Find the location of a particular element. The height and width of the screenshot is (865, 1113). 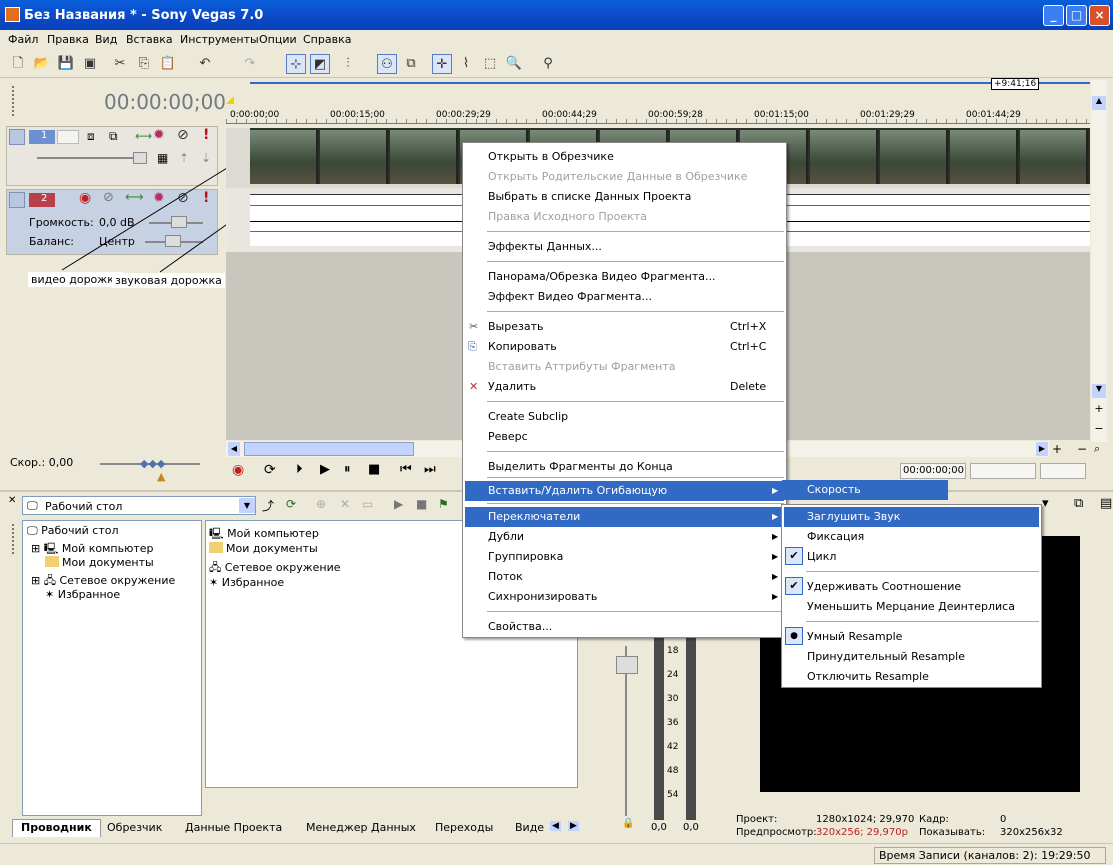

record-icon: ◉ is located at coordinates (238, 470).